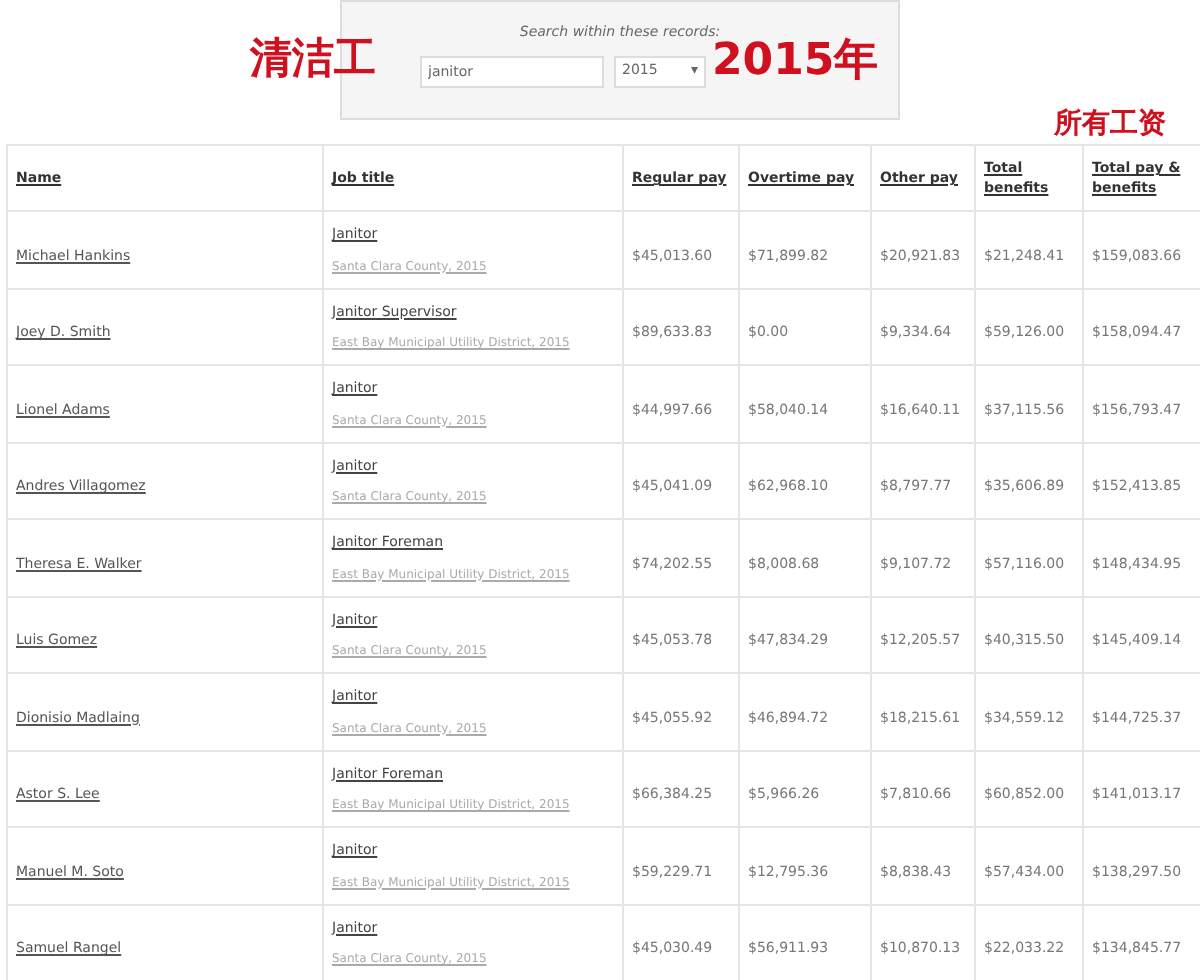 Image resolution: width=1200 pixels, height=980 pixels. What do you see at coordinates (313, 59) in the screenshot?
I see `annotation-label: 清洁工` at bounding box center [313, 59].